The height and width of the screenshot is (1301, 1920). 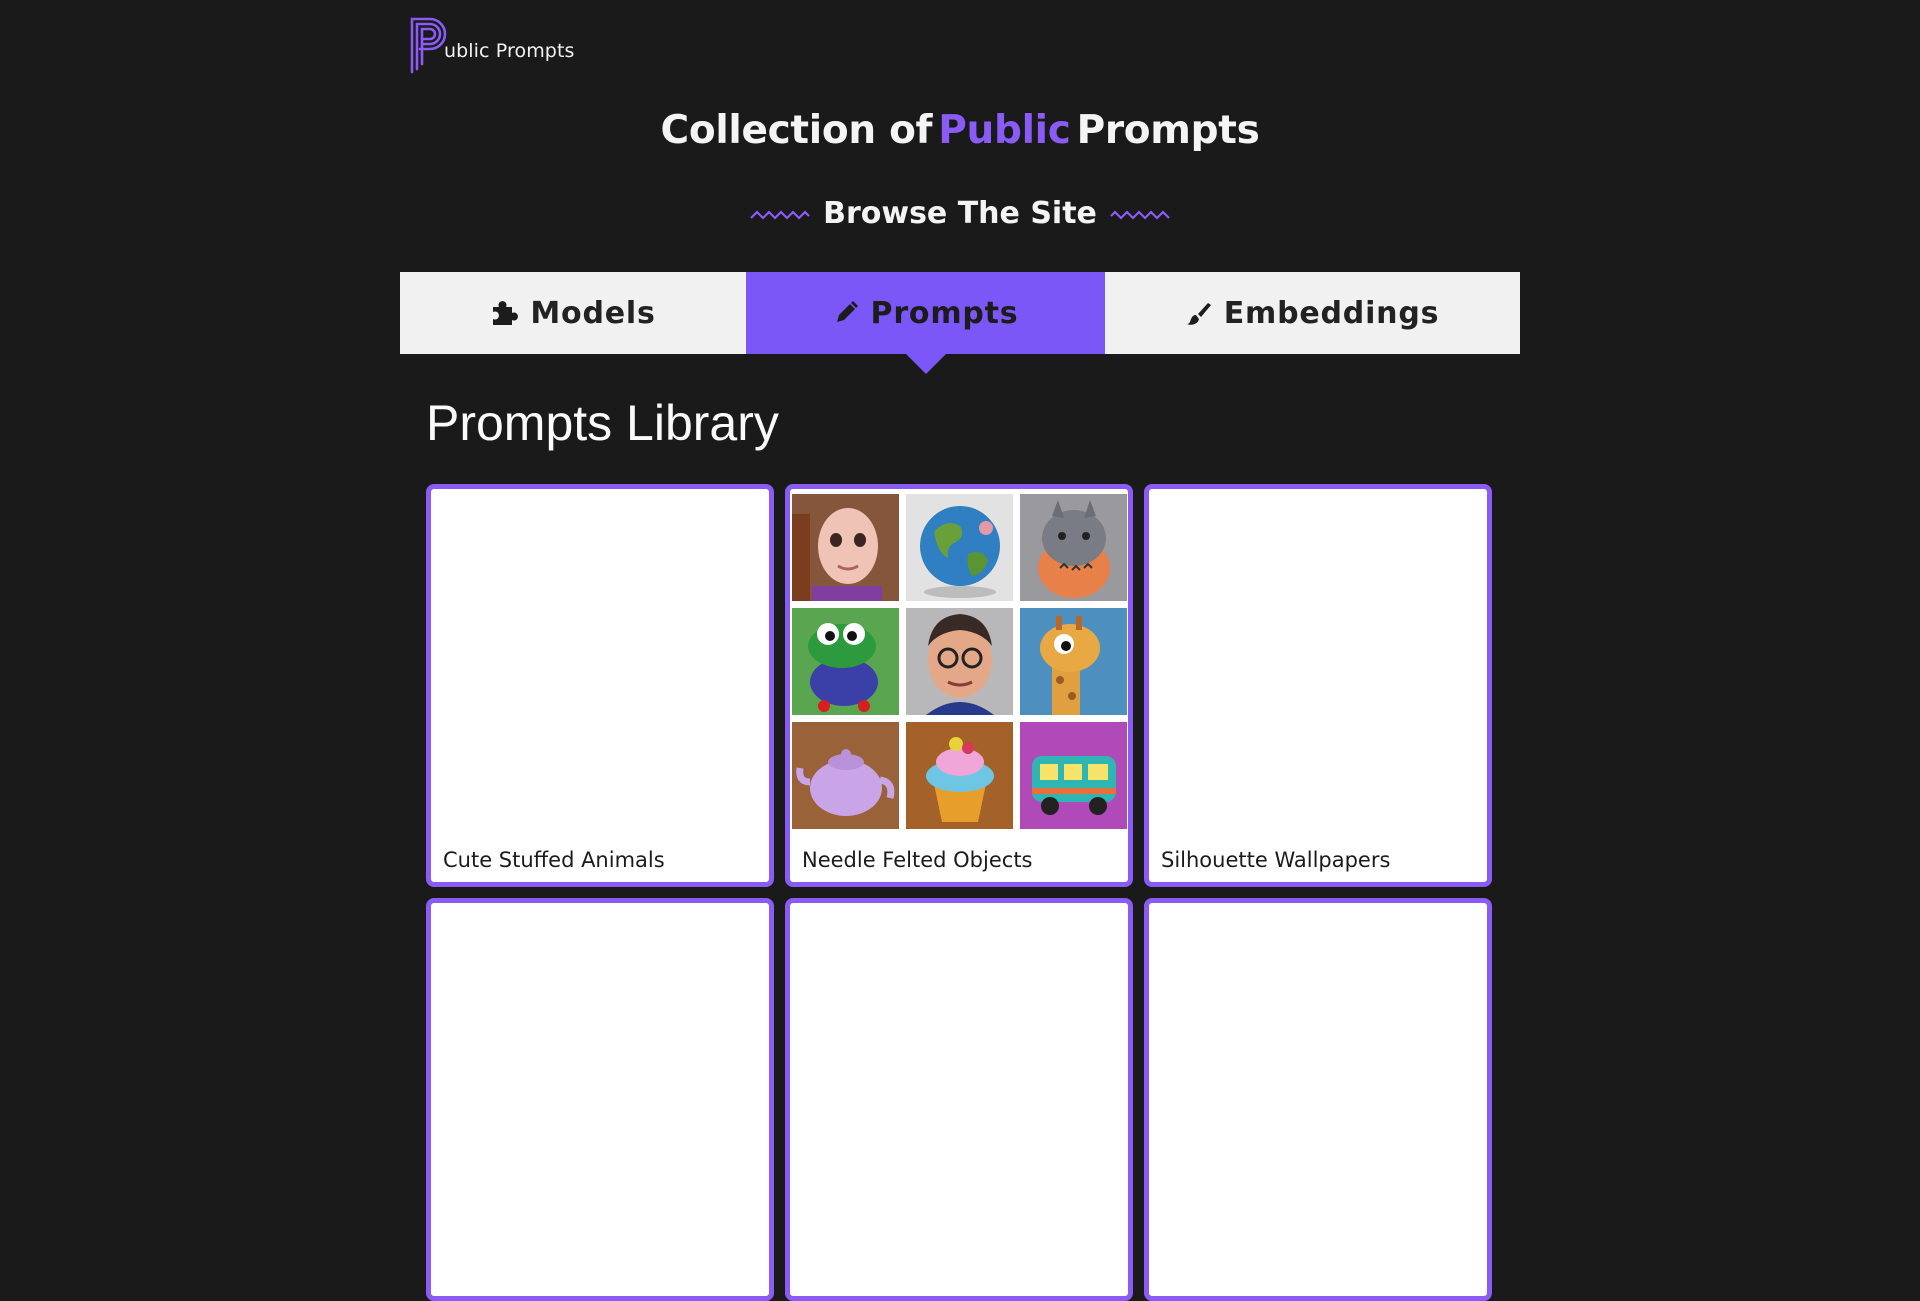 What do you see at coordinates (1004, 130) in the screenshot?
I see `hero-title-accent: Public` at bounding box center [1004, 130].